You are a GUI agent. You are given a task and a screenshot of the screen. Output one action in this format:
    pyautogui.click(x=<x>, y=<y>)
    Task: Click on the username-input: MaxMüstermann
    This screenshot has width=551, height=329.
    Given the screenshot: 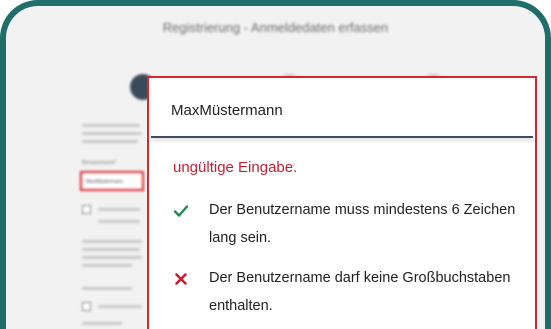 What is the action you would take?
    pyautogui.click(x=342, y=109)
    